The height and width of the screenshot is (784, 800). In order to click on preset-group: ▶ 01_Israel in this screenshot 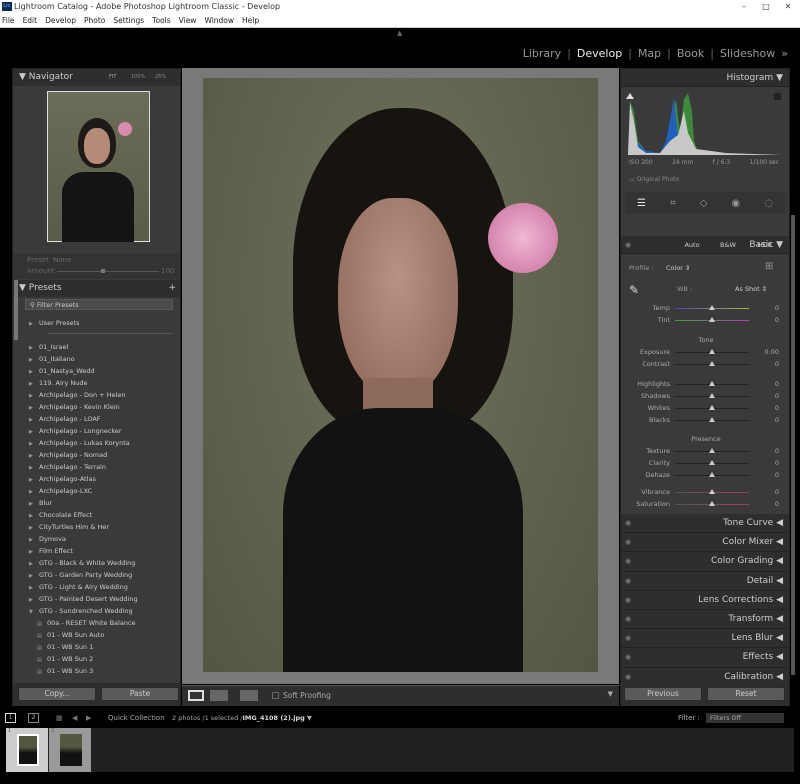, I will do `click(96, 347)`.